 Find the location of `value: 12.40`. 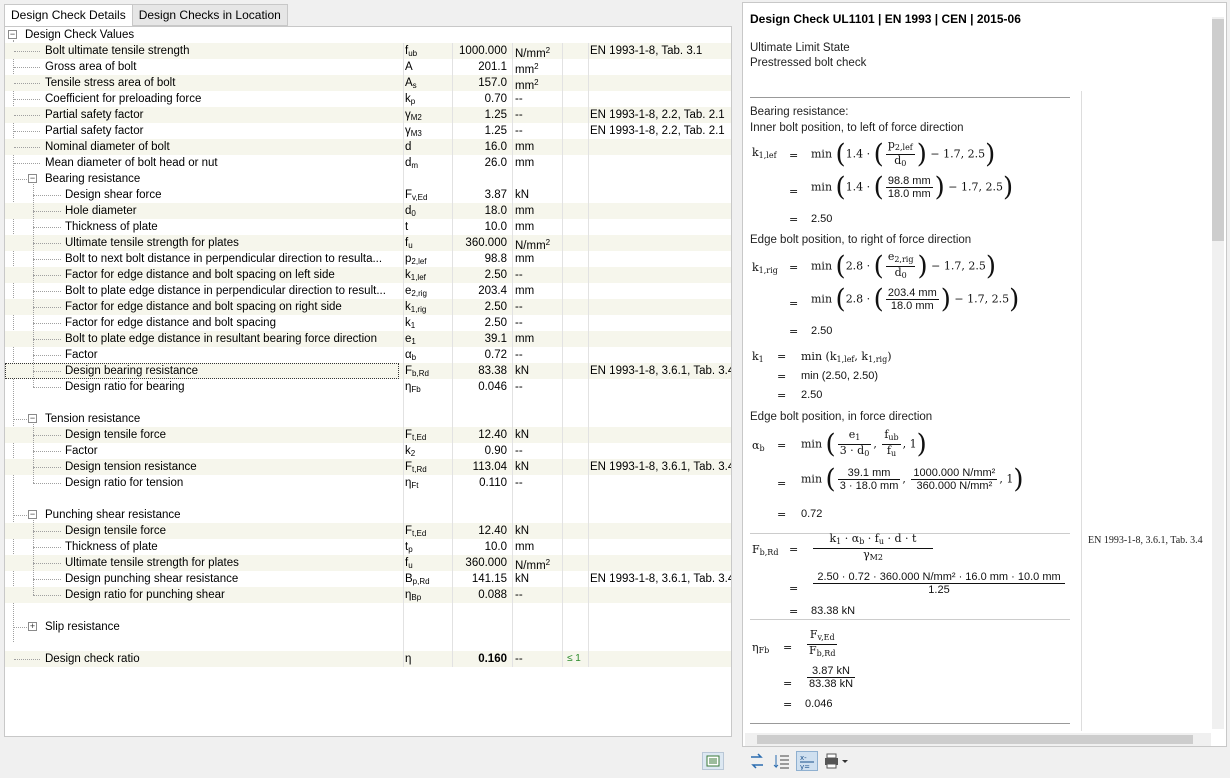

value: 12.40 is located at coordinates (492, 531).